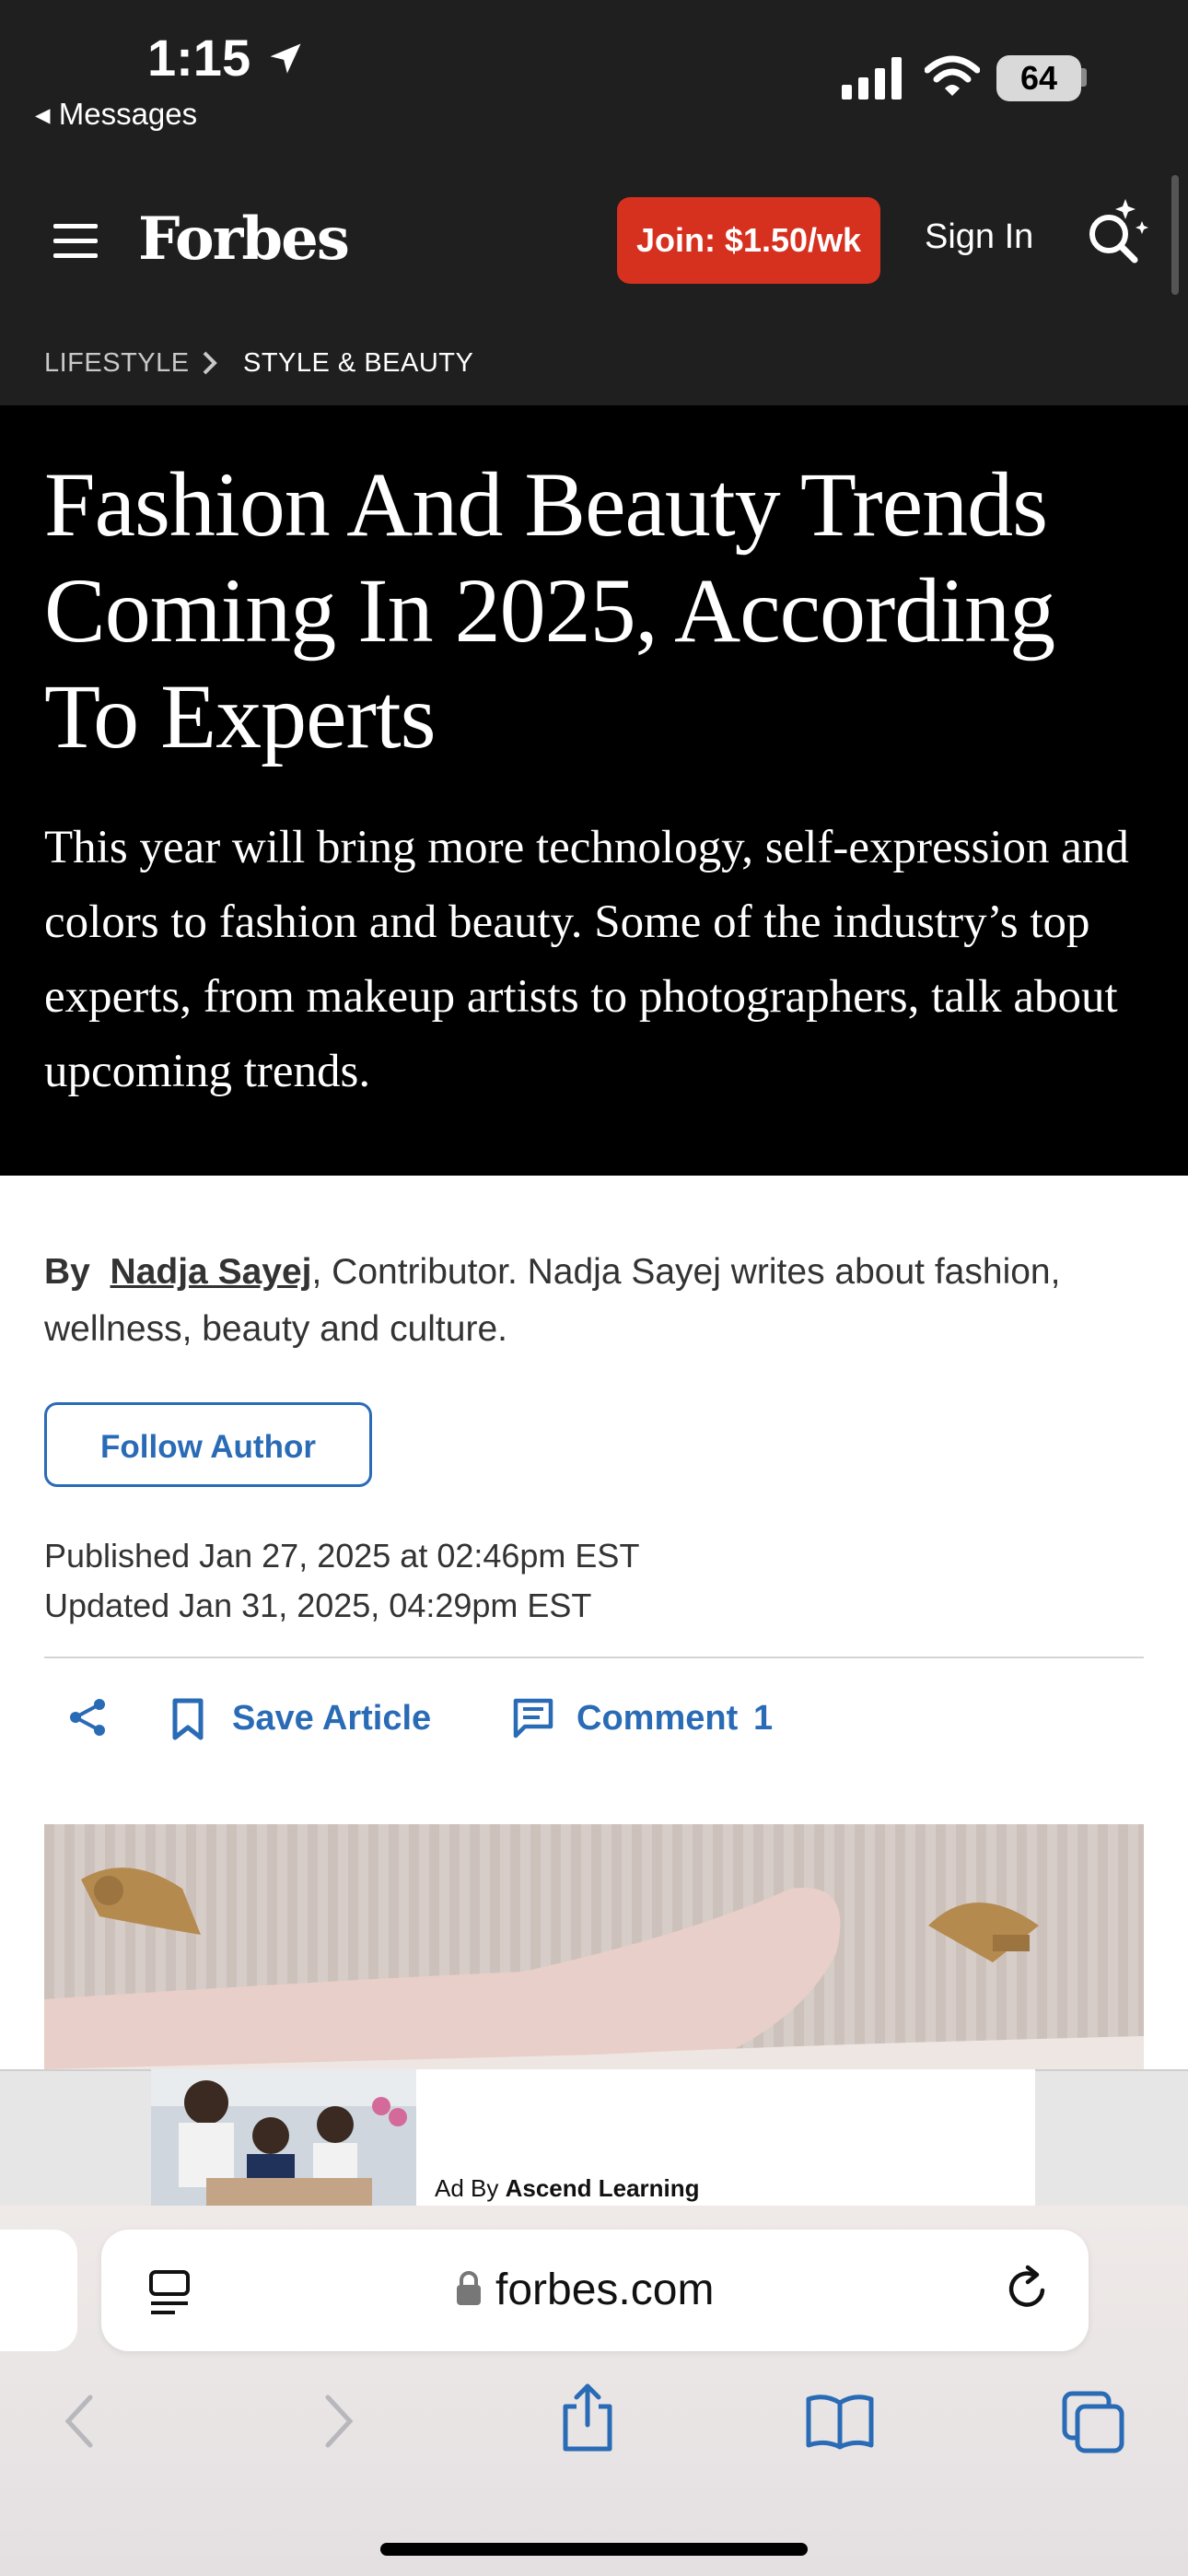 This screenshot has height=2576, width=1188. What do you see at coordinates (210, 363) in the screenshot?
I see `chevron-right-icon` at bounding box center [210, 363].